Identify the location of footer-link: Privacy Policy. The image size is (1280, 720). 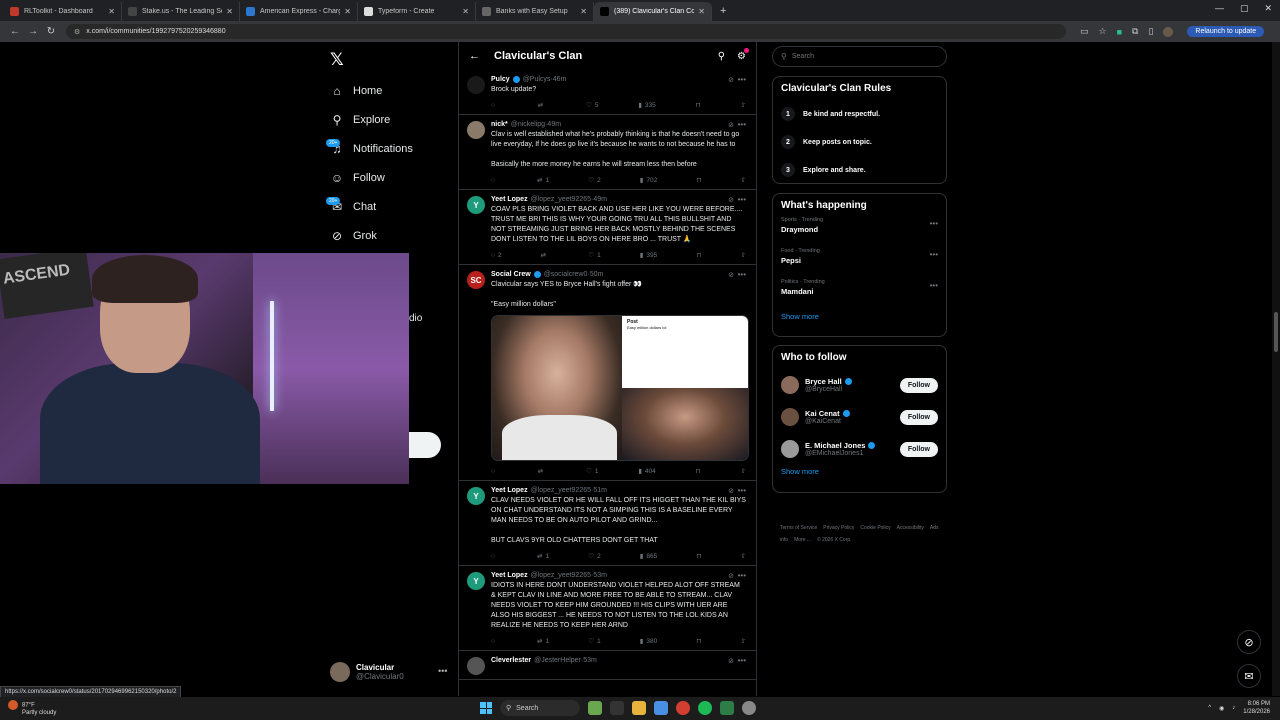
(838, 528).